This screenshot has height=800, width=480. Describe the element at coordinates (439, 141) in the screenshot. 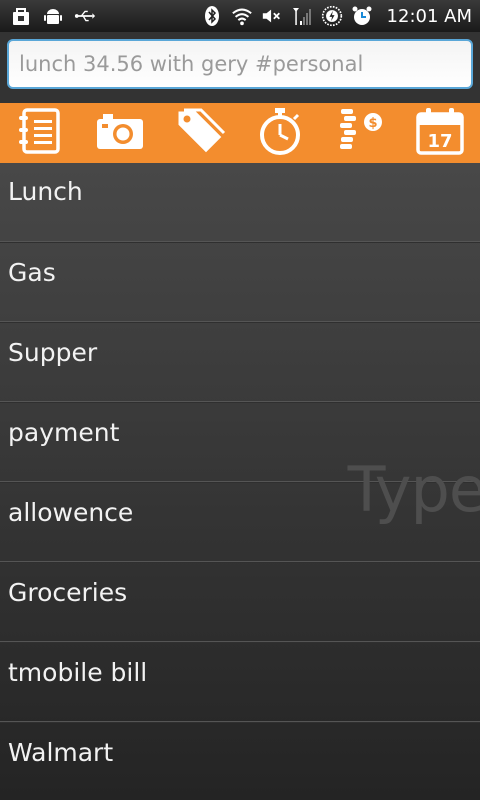

I see `calendar-day: 17` at that location.